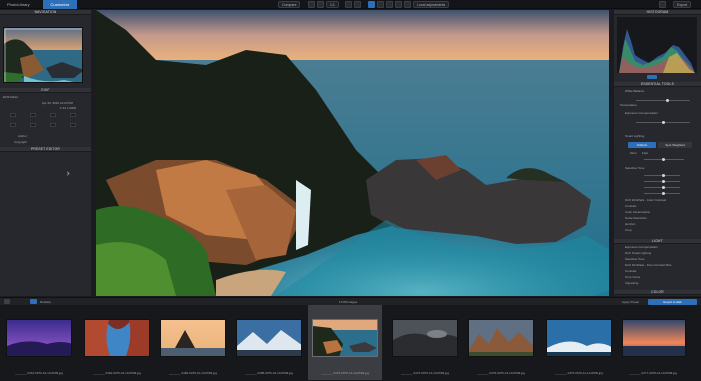  I want to click on white-balance-label: White Balance, so click(634, 91).